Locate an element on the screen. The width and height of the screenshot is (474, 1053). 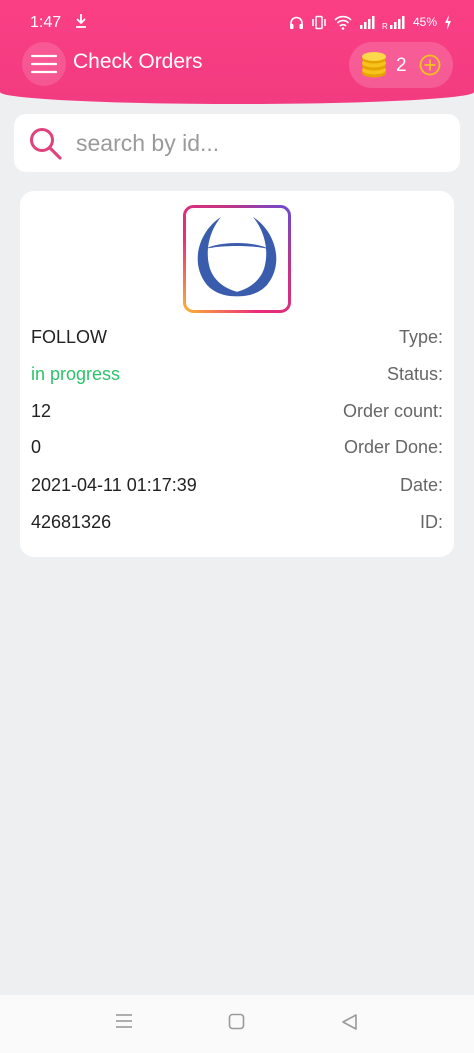
signal-icon is located at coordinates (367, 22).